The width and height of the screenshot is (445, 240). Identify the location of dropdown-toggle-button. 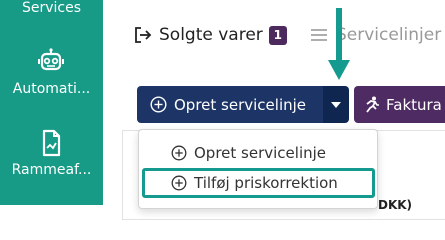
(336, 104).